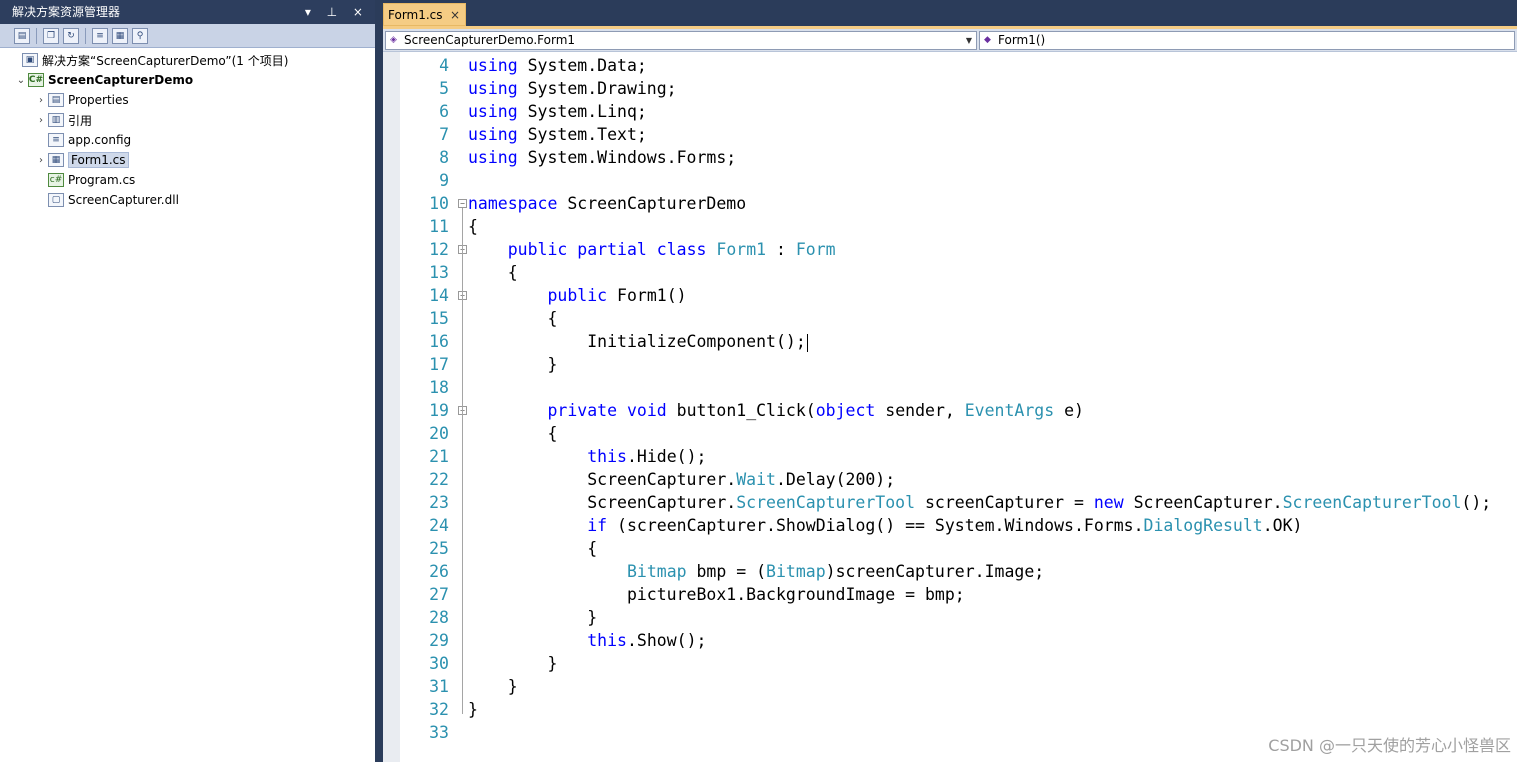 The width and height of the screenshot is (1517, 762). Describe the element at coordinates (958, 686) in the screenshot. I see `code-line: 31 }` at that location.